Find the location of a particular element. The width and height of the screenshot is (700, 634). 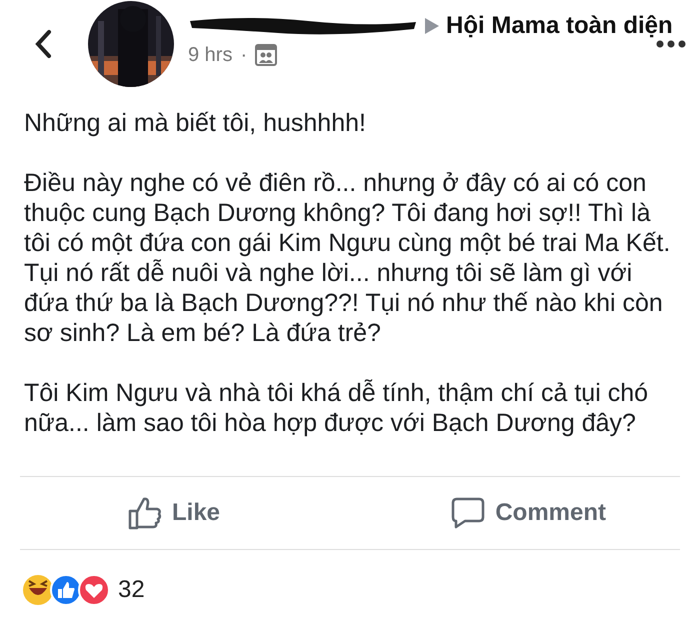

like-button: Like is located at coordinates (174, 513).